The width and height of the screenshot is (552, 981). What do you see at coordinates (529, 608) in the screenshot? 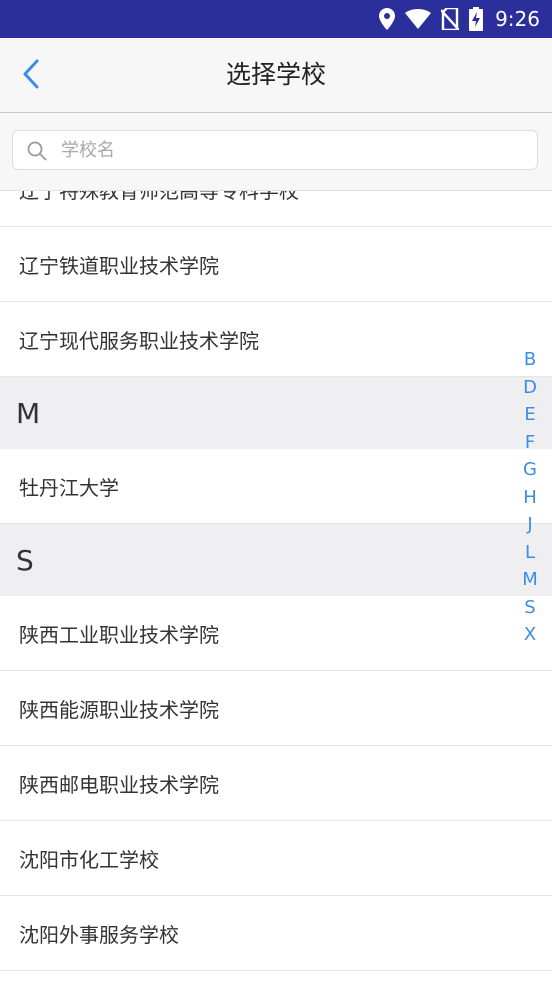
I see `index-letter-s: S` at bounding box center [529, 608].